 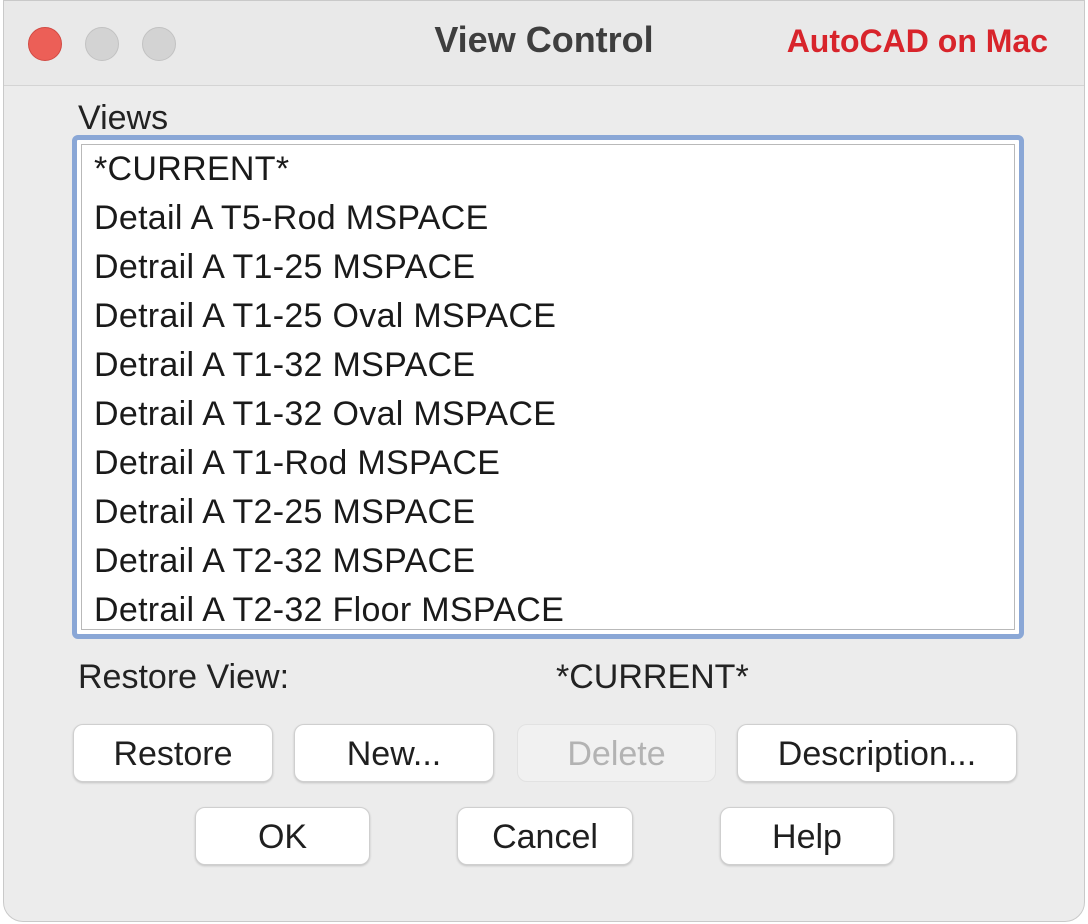 What do you see at coordinates (548, 512) in the screenshot?
I see `list-item: Detrail A T2-25 MSPACE` at bounding box center [548, 512].